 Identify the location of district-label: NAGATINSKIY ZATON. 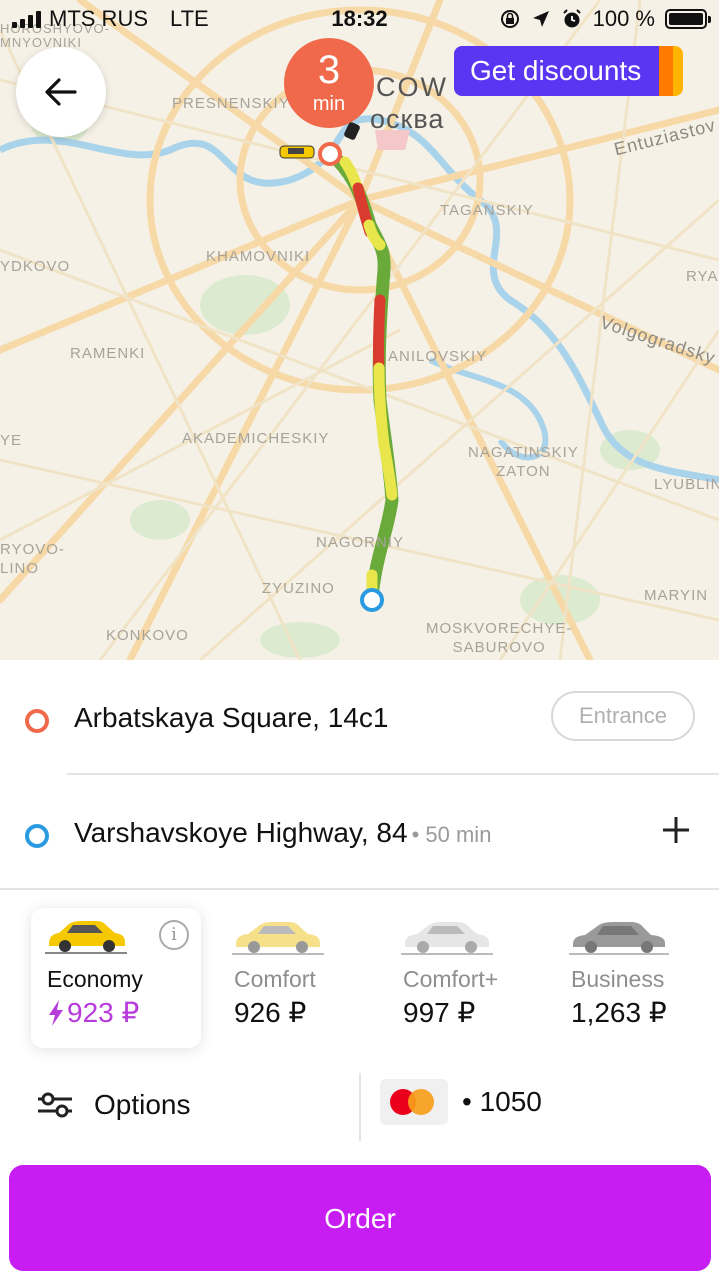
(523, 462).